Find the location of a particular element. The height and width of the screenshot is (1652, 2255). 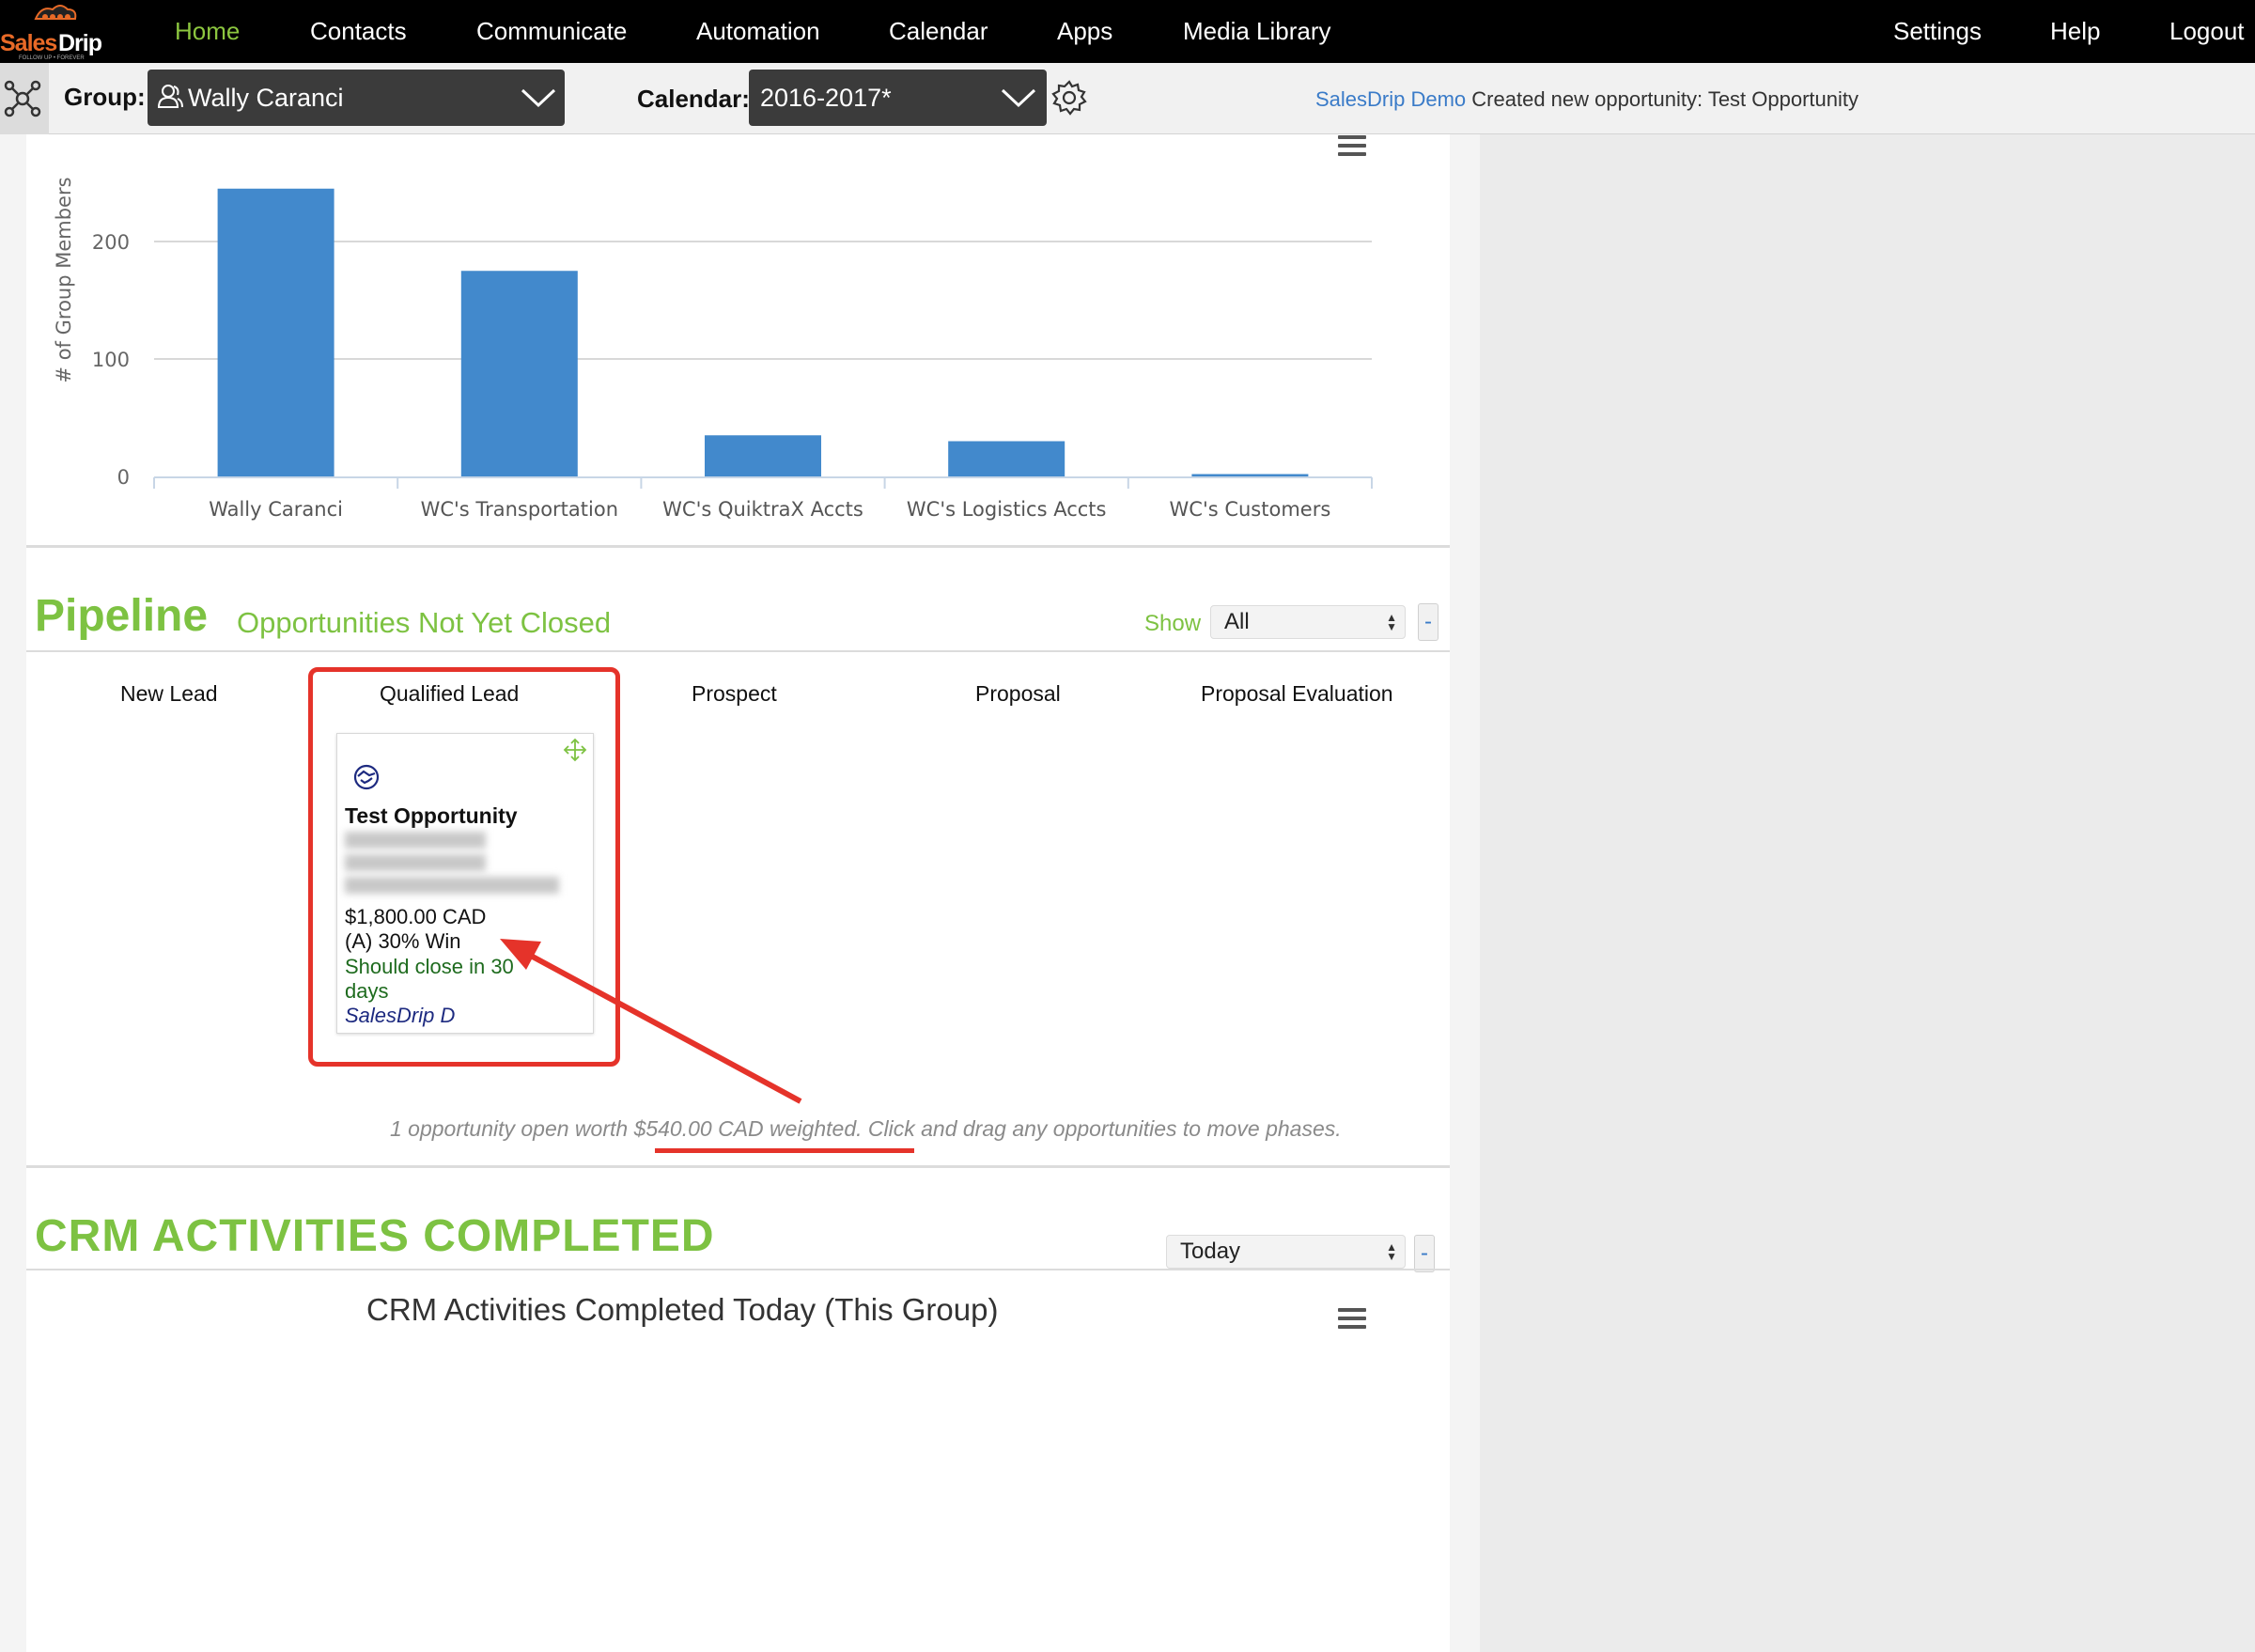

nav-home: Home is located at coordinates (207, 31).